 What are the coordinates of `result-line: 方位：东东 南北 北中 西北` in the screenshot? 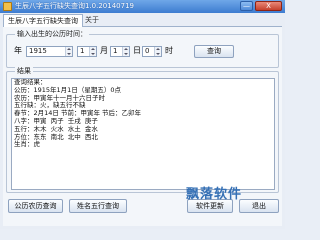 It's located at (56, 136).